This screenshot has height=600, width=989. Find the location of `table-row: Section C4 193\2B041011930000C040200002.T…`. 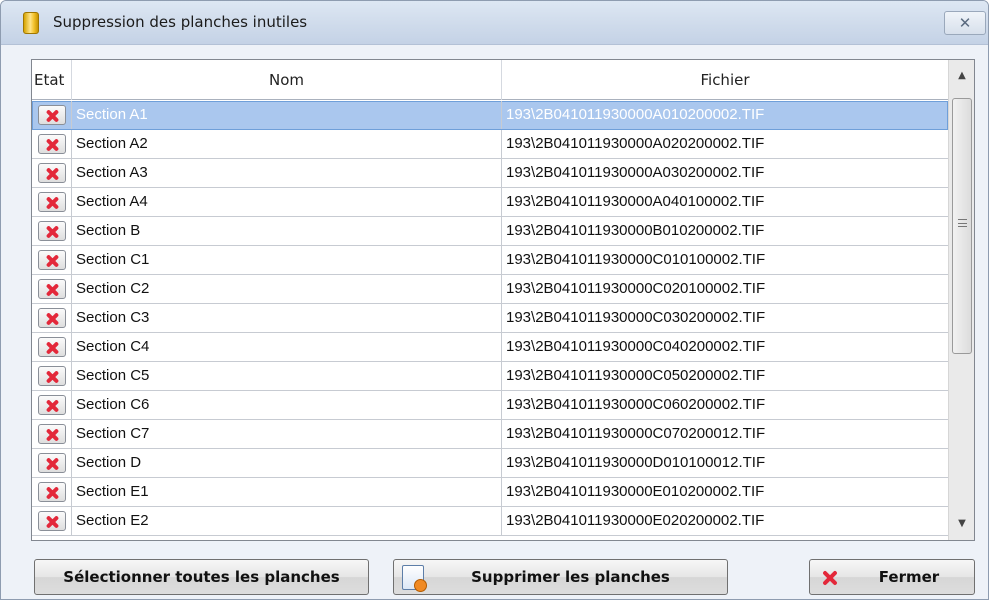

table-row: Section C4 193\2B041011930000C040200002.T… is located at coordinates (490, 347).